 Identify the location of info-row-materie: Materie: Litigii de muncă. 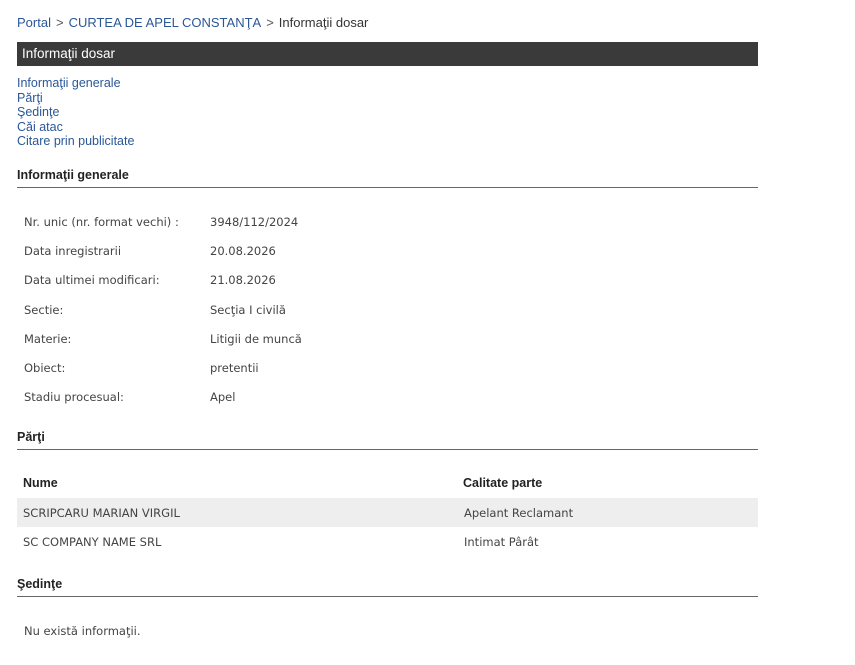
(263, 338).